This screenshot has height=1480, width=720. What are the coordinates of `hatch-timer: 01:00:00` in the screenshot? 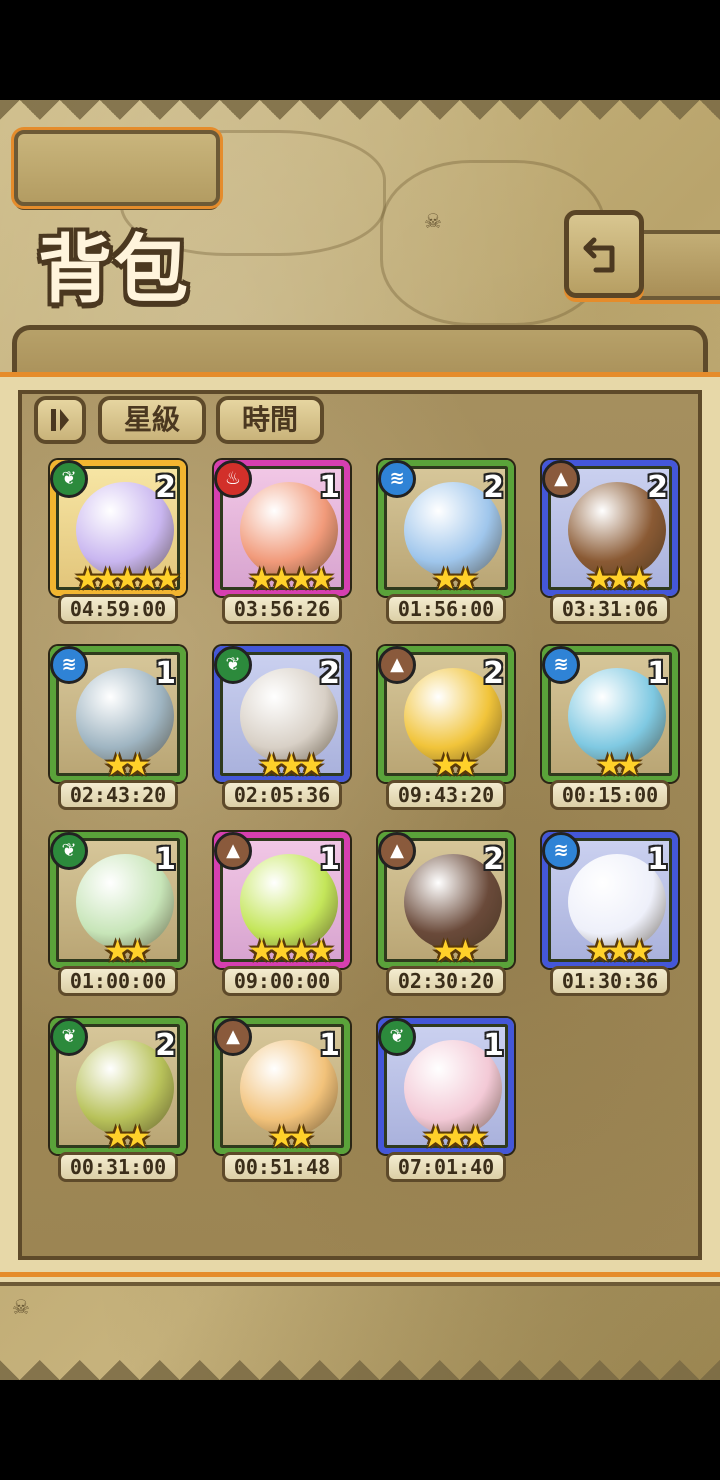 It's located at (118, 981).